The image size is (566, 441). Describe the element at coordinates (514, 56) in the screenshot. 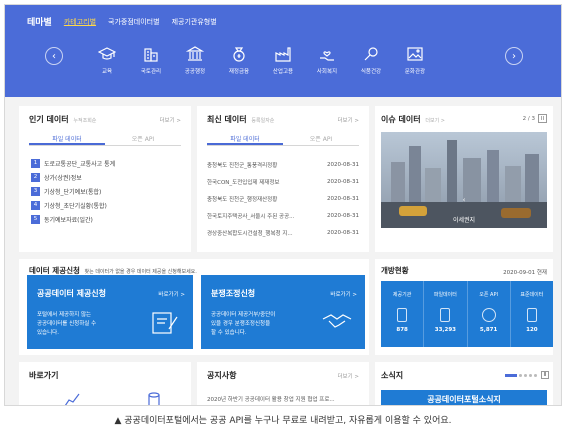

I see `next-arrow-icon: ›` at that location.